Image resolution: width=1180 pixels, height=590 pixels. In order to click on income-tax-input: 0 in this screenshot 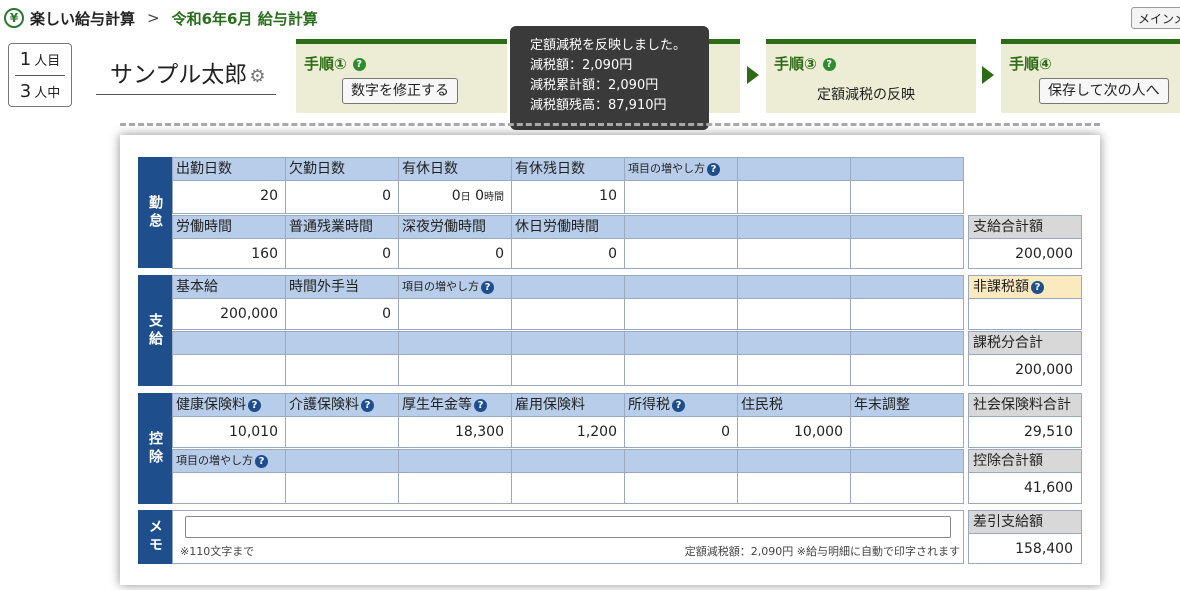, I will do `click(681, 432)`.